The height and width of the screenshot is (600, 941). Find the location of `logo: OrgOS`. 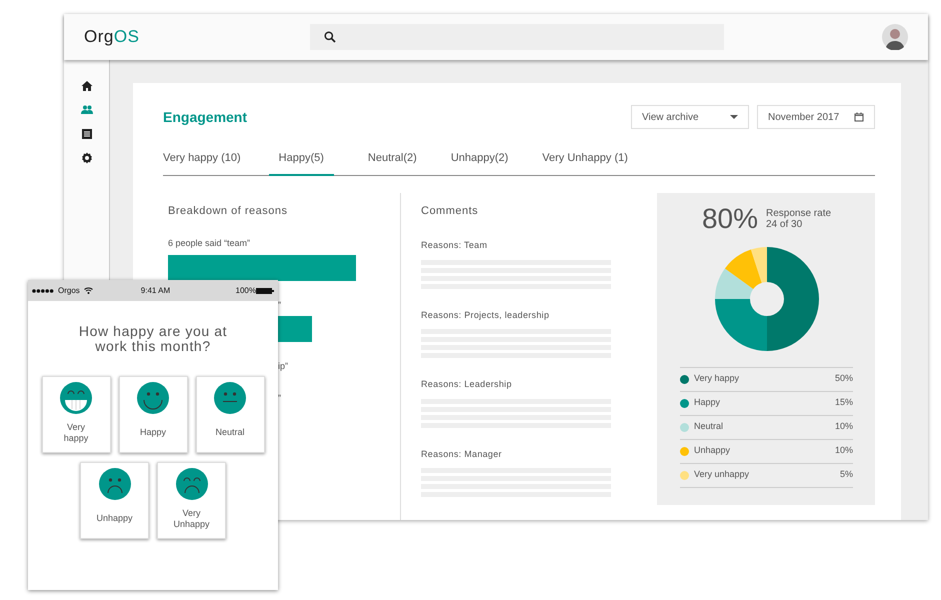

logo: OrgOS is located at coordinates (112, 37).